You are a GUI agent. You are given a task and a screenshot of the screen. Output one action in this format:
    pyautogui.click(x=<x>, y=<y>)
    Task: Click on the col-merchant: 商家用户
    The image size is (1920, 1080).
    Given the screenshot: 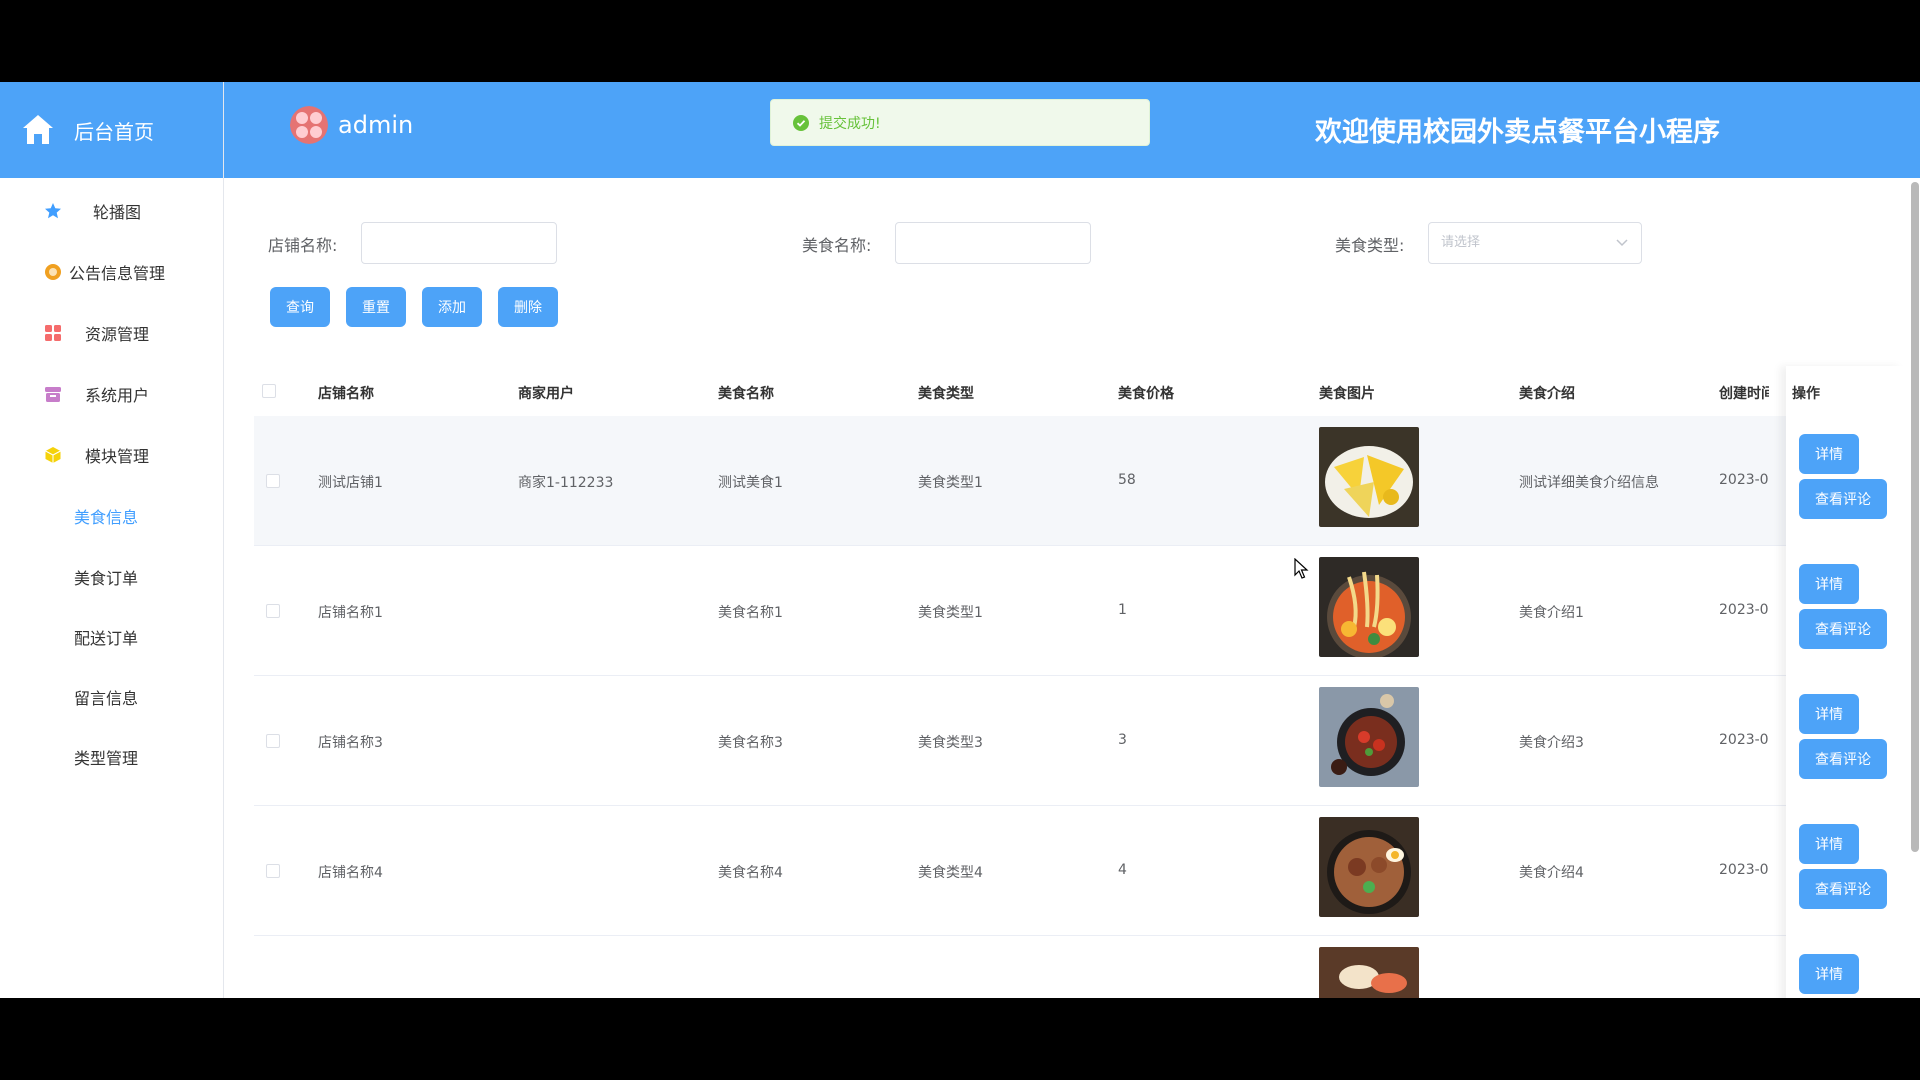 What is the action you would take?
    pyautogui.click(x=546, y=394)
    